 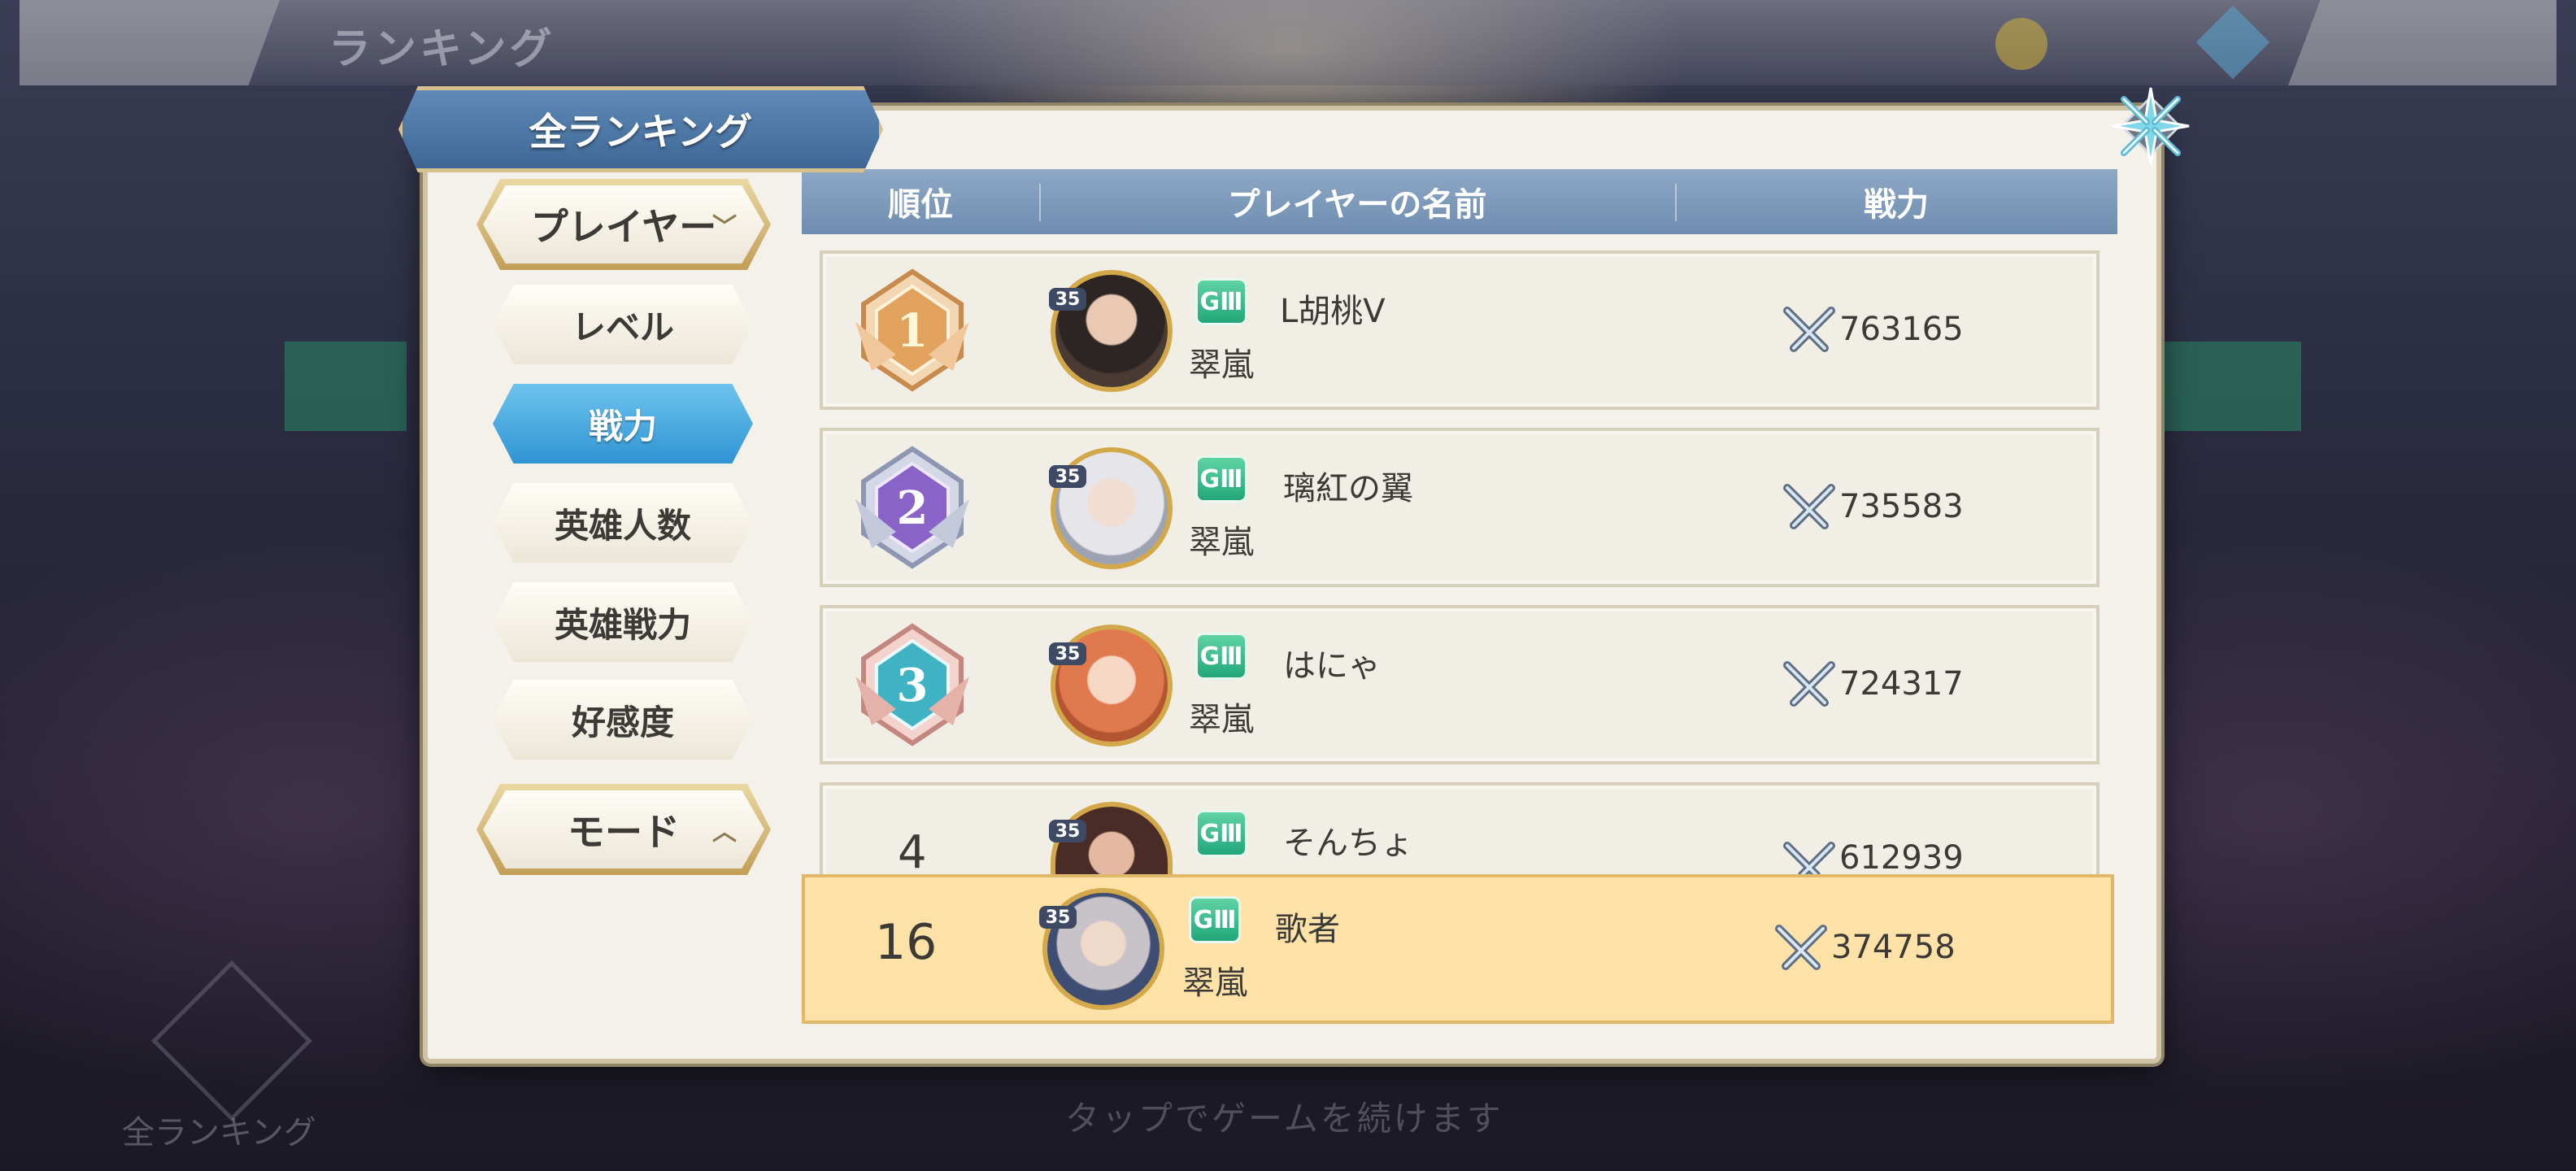 I want to click on self-rank-number: 16, so click(x=906, y=943).